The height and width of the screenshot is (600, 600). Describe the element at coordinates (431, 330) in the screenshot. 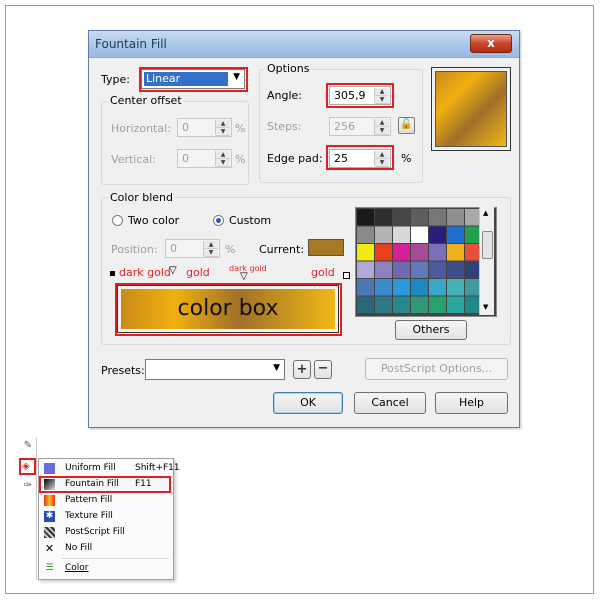

I see `others-button: Others` at that location.